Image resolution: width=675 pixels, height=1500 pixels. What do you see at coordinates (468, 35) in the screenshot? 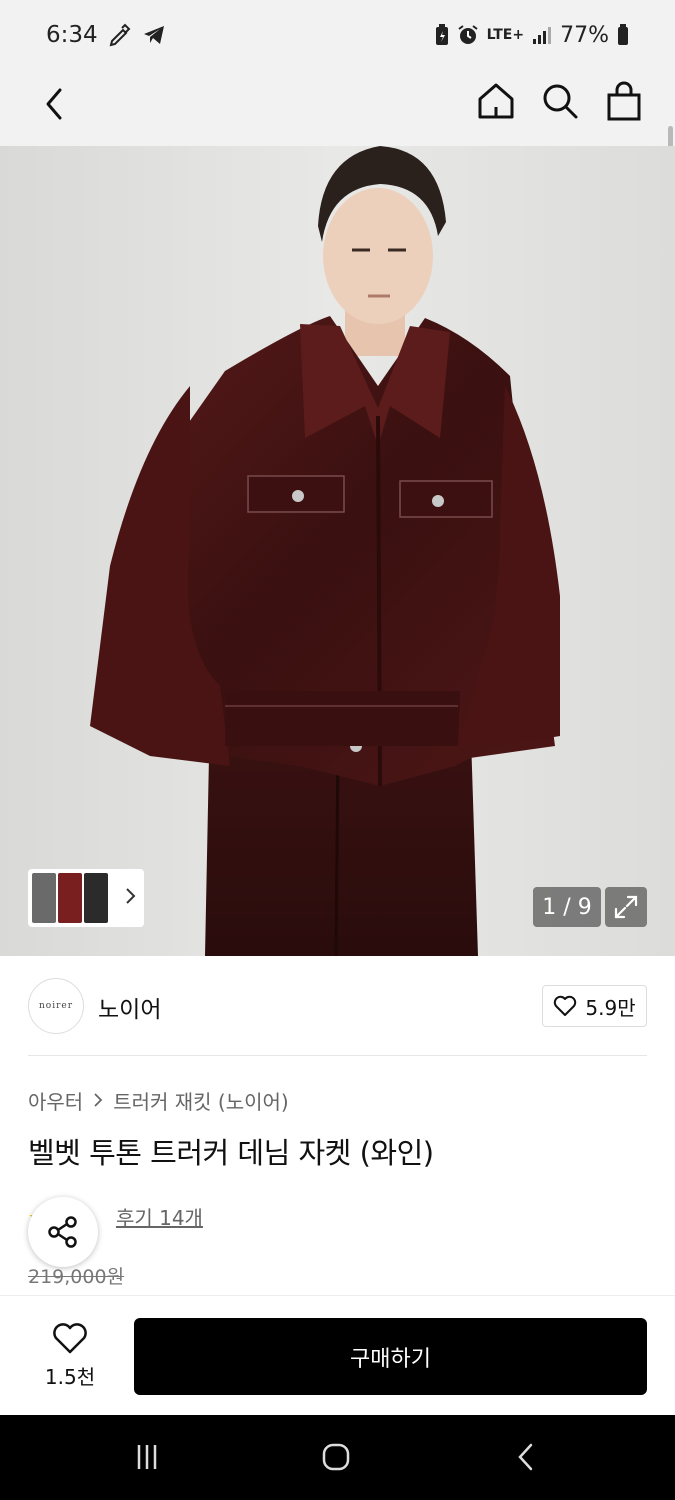
I see `alarm-icon` at bounding box center [468, 35].